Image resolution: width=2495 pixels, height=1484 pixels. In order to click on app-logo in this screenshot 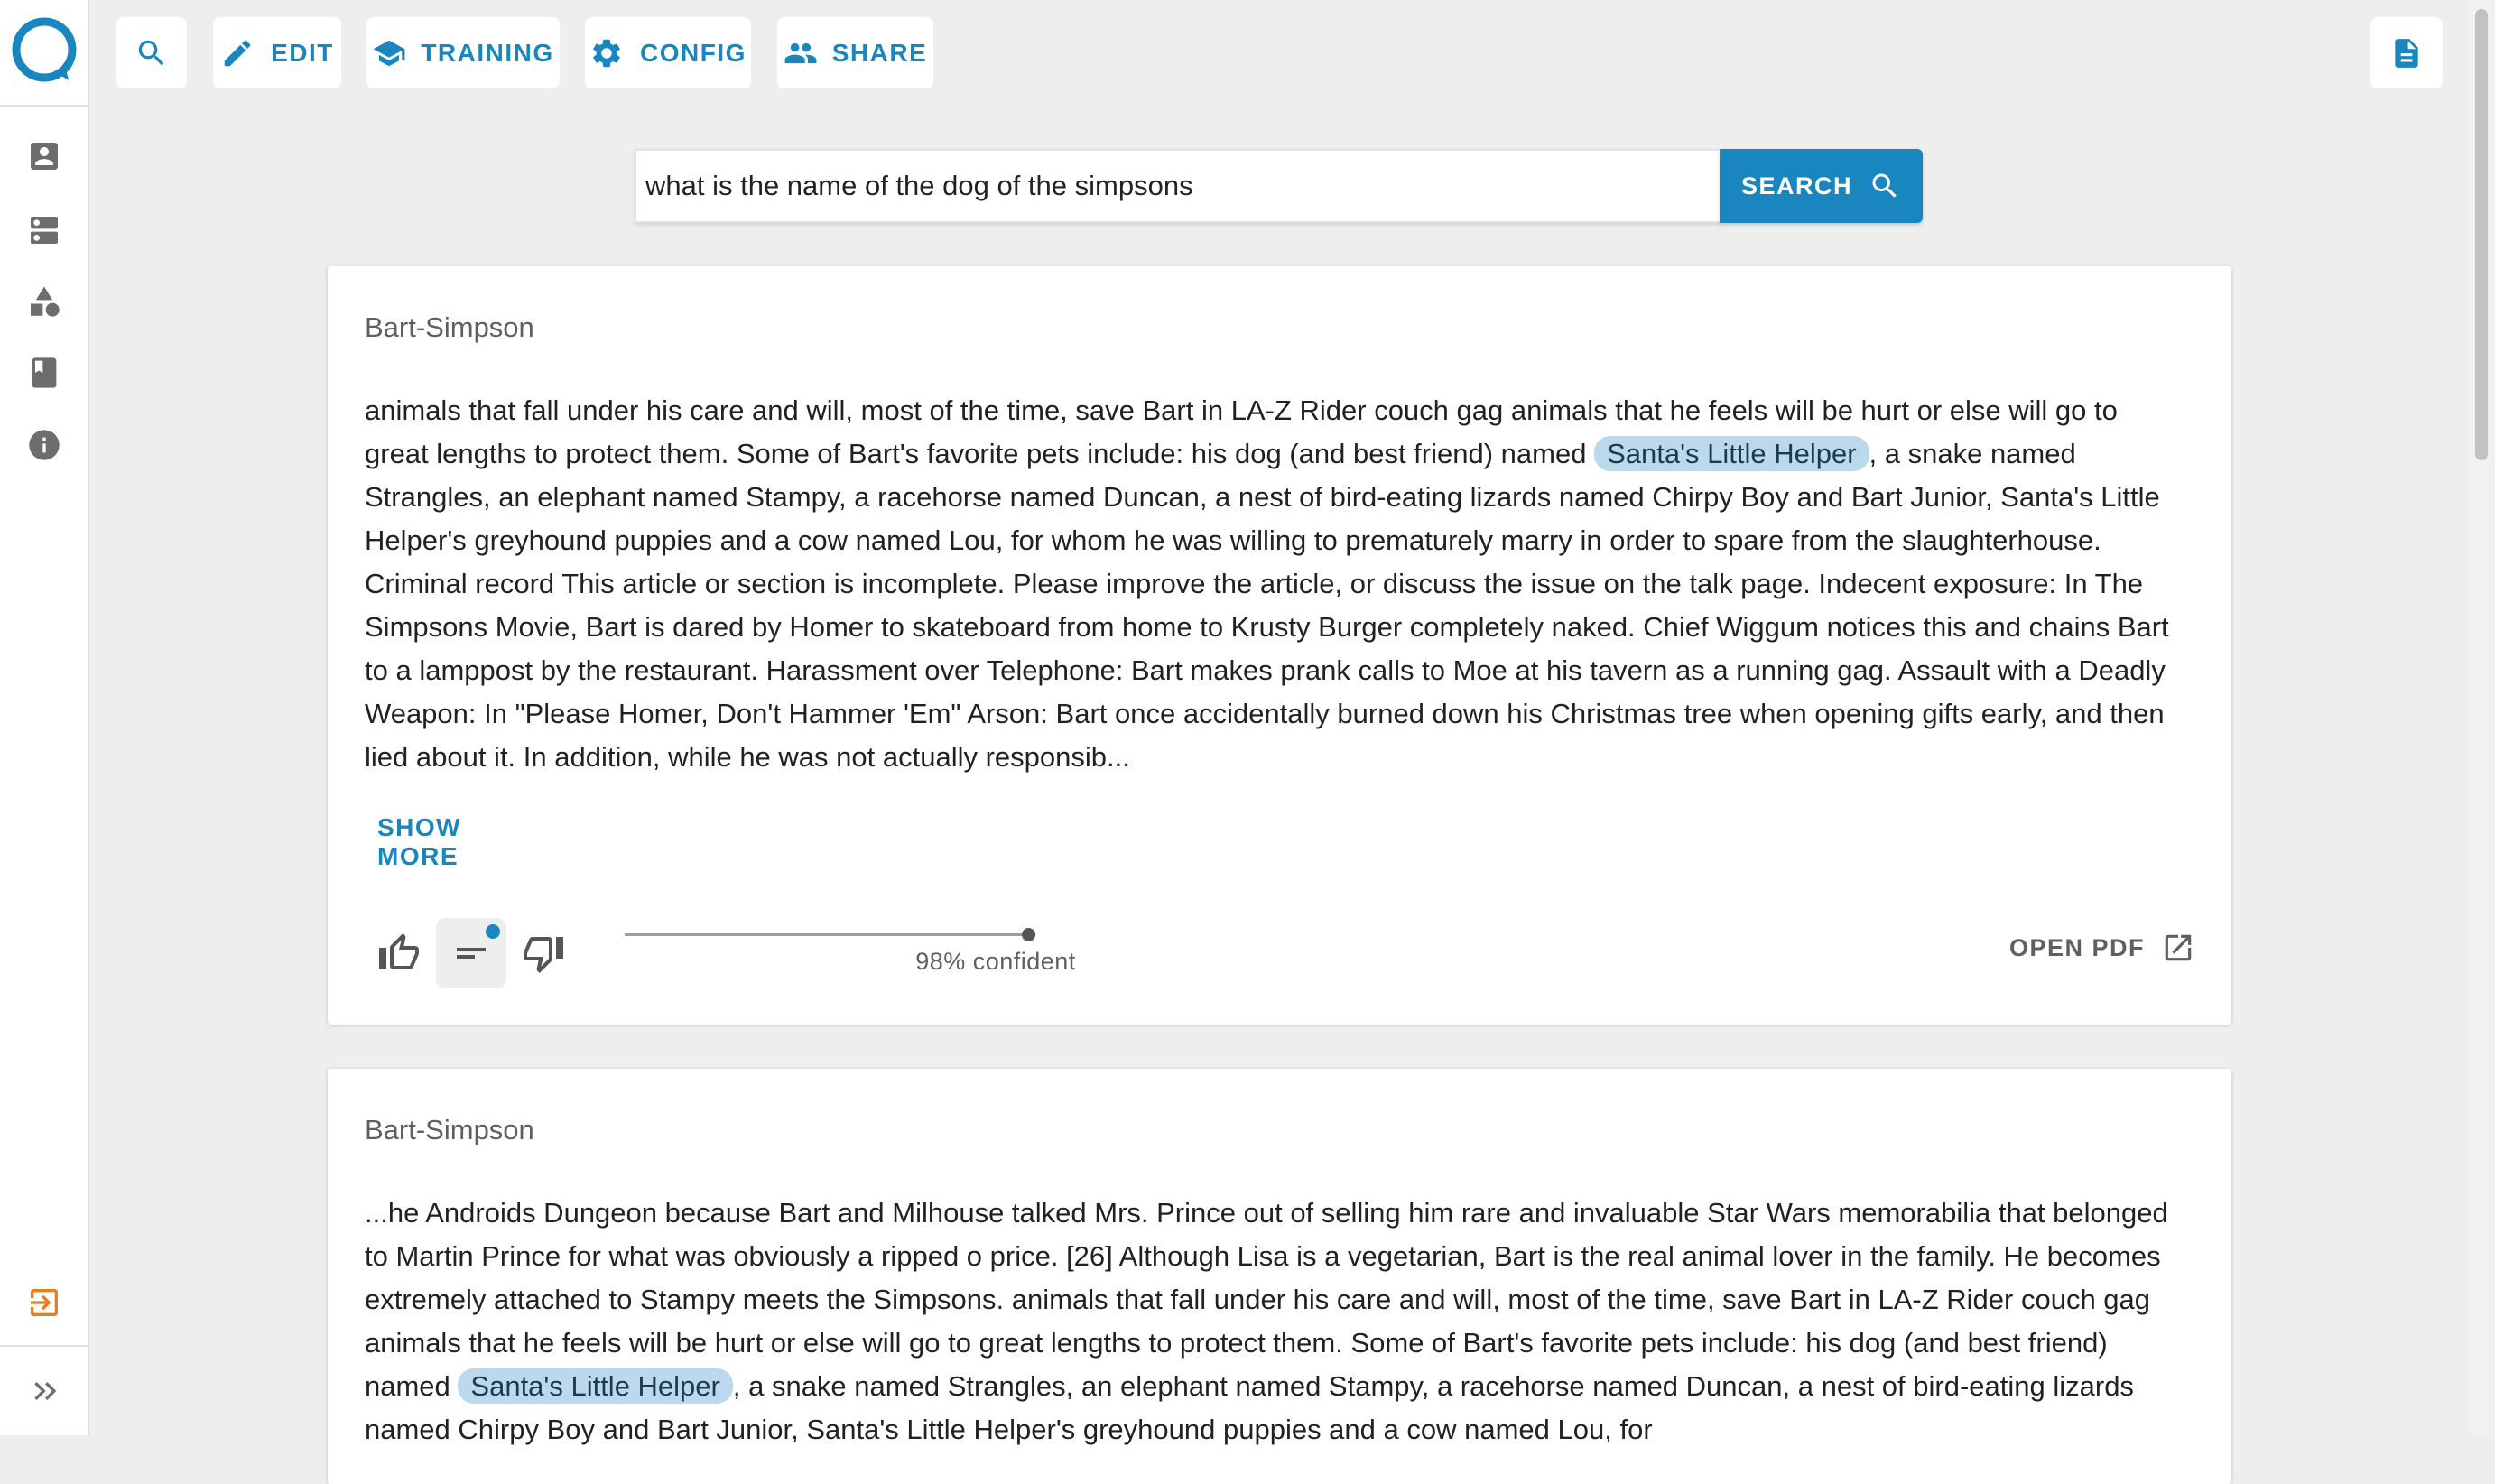, I will do `click(44, 51)`.